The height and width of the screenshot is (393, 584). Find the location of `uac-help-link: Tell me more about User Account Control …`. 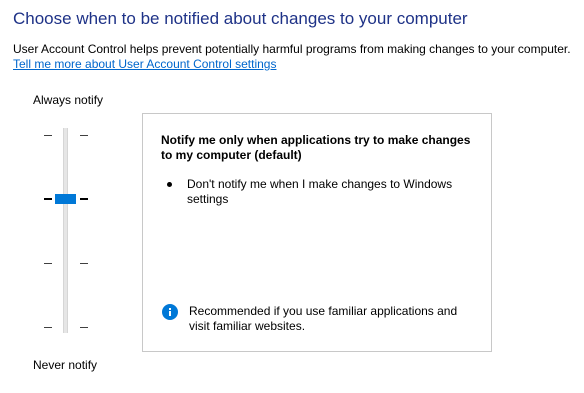

uac-help-link: Tell me more about User Account Control … is located at coordinates (144, 64).